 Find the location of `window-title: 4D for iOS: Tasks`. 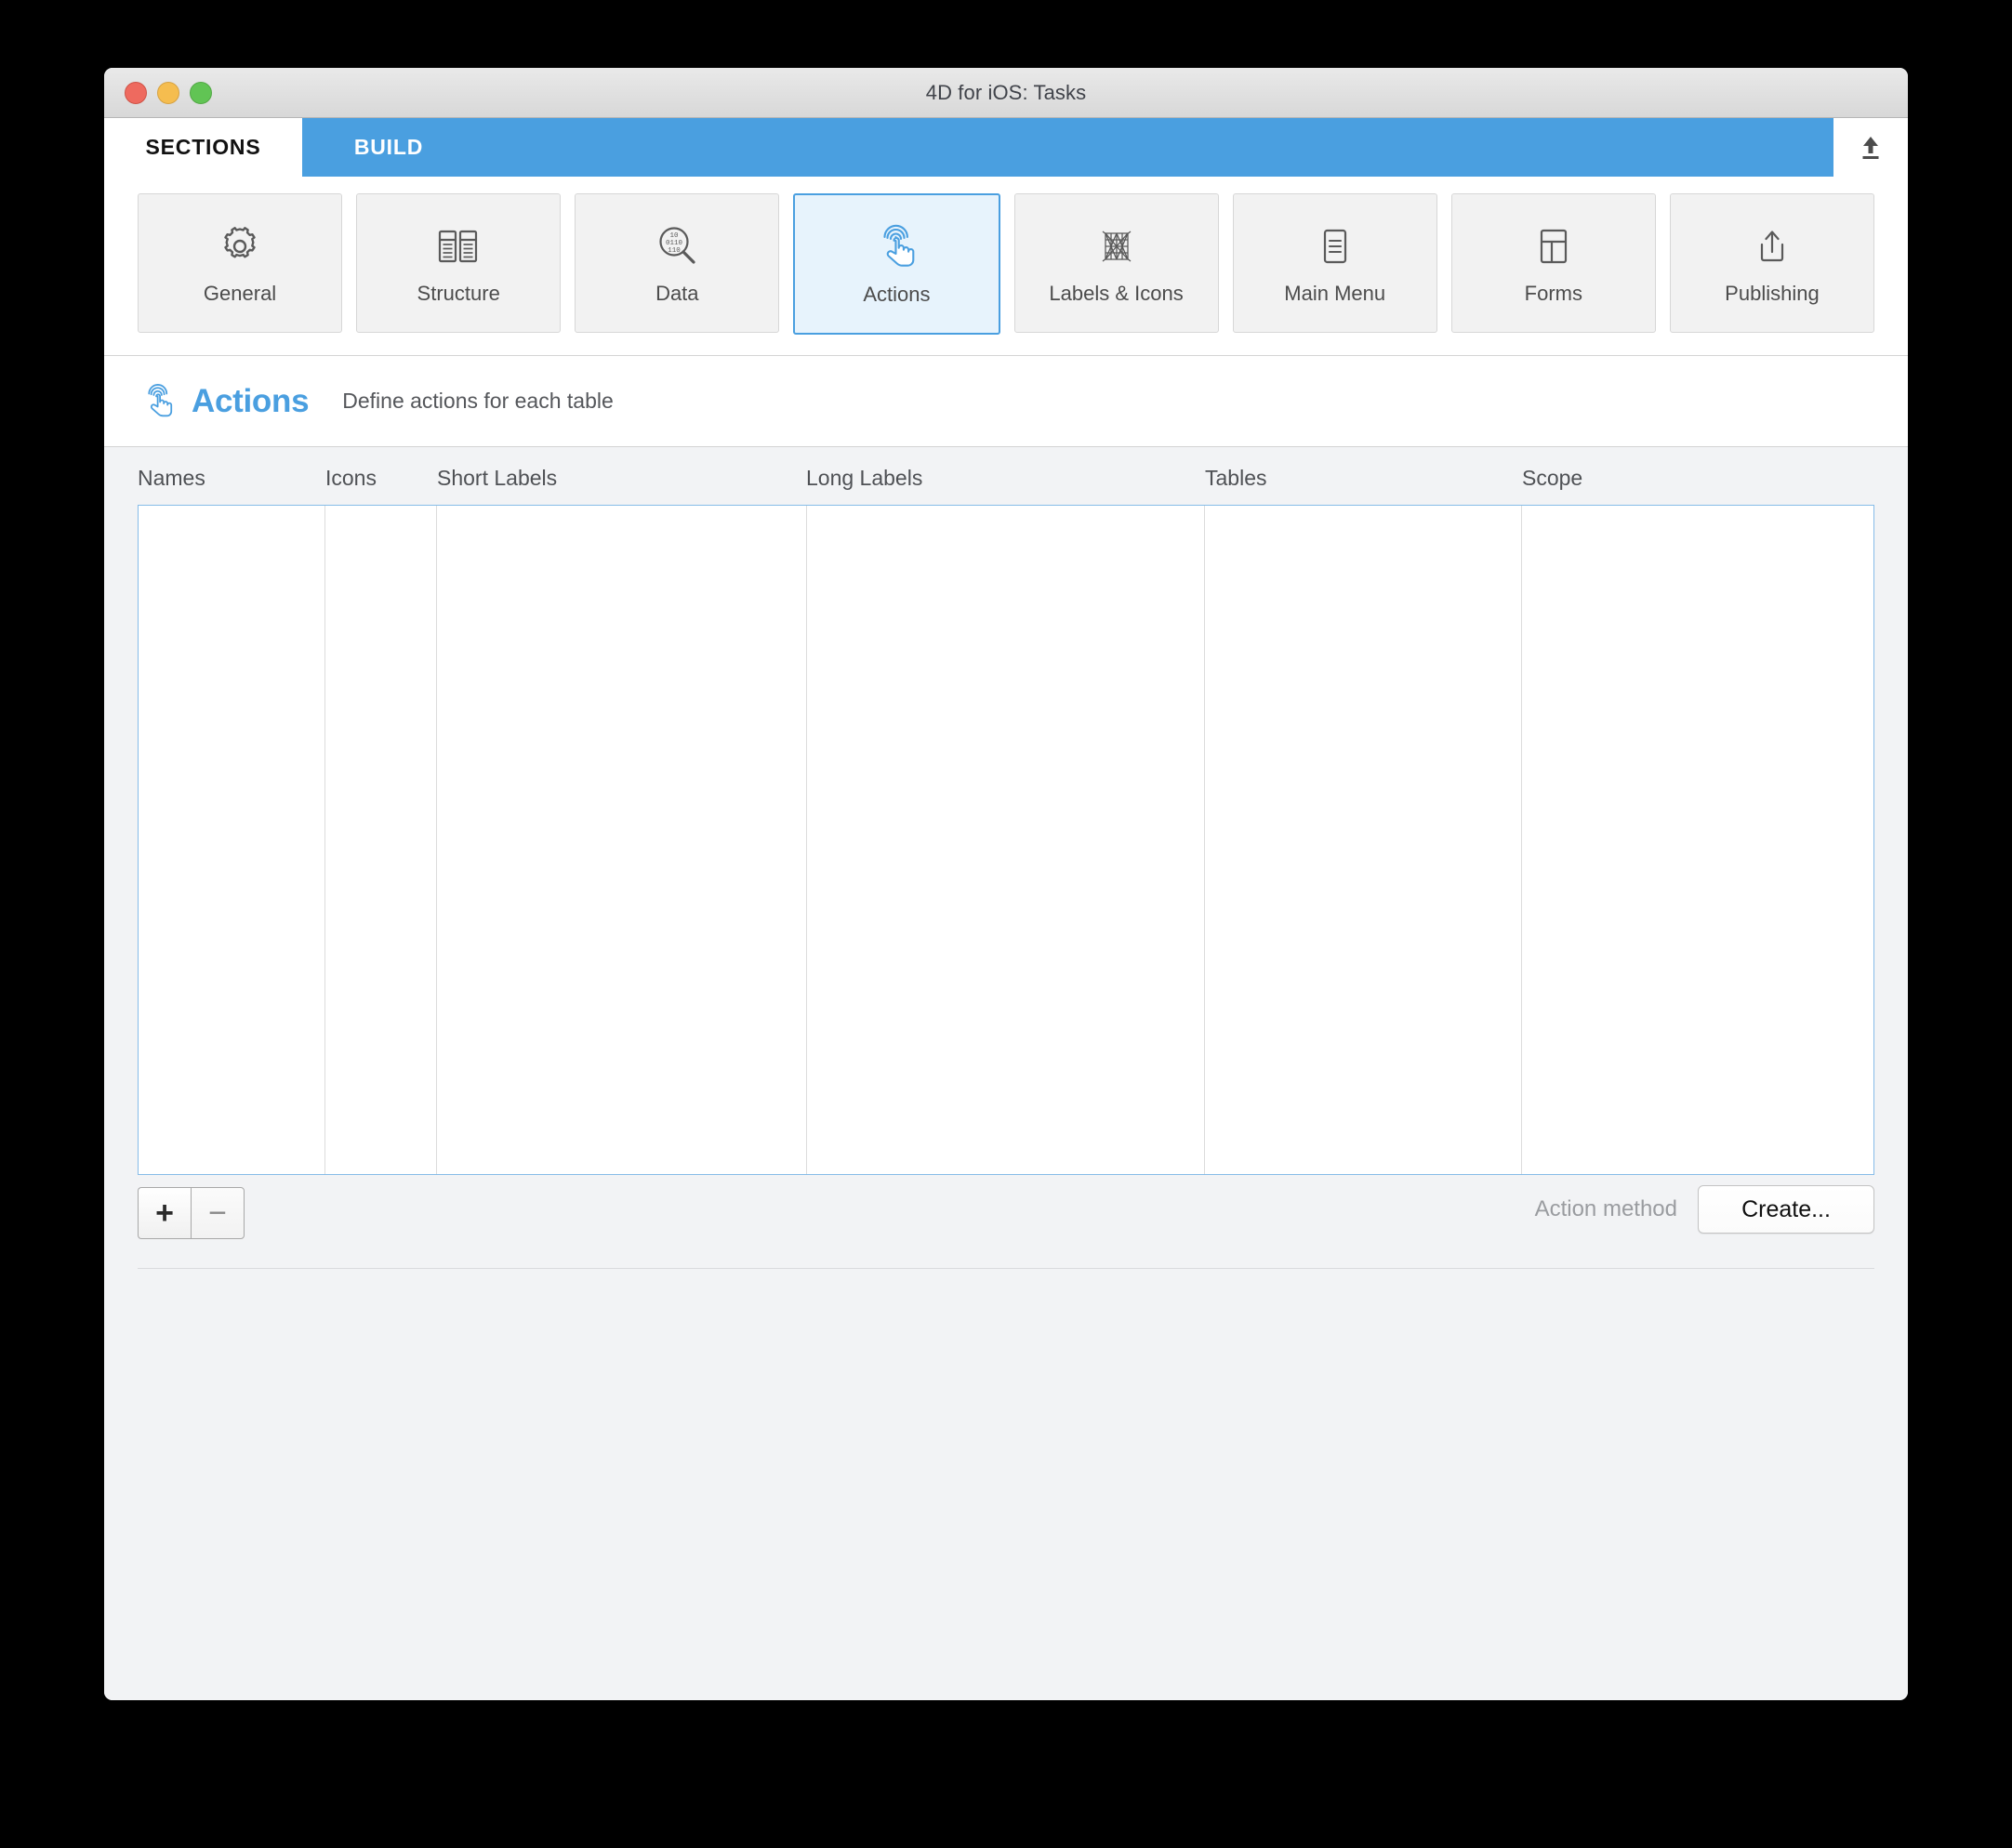

window-title: 4D for iOS: Tasks is located at coordinates (1006, 92).